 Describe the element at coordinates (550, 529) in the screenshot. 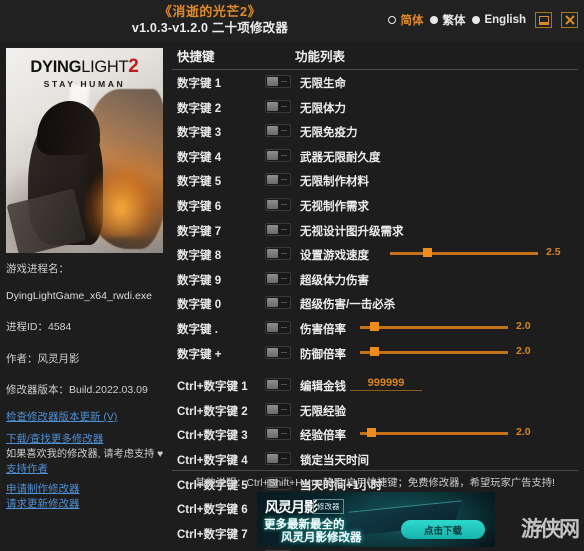

I see `site-watermark: 游侠网` at that location.